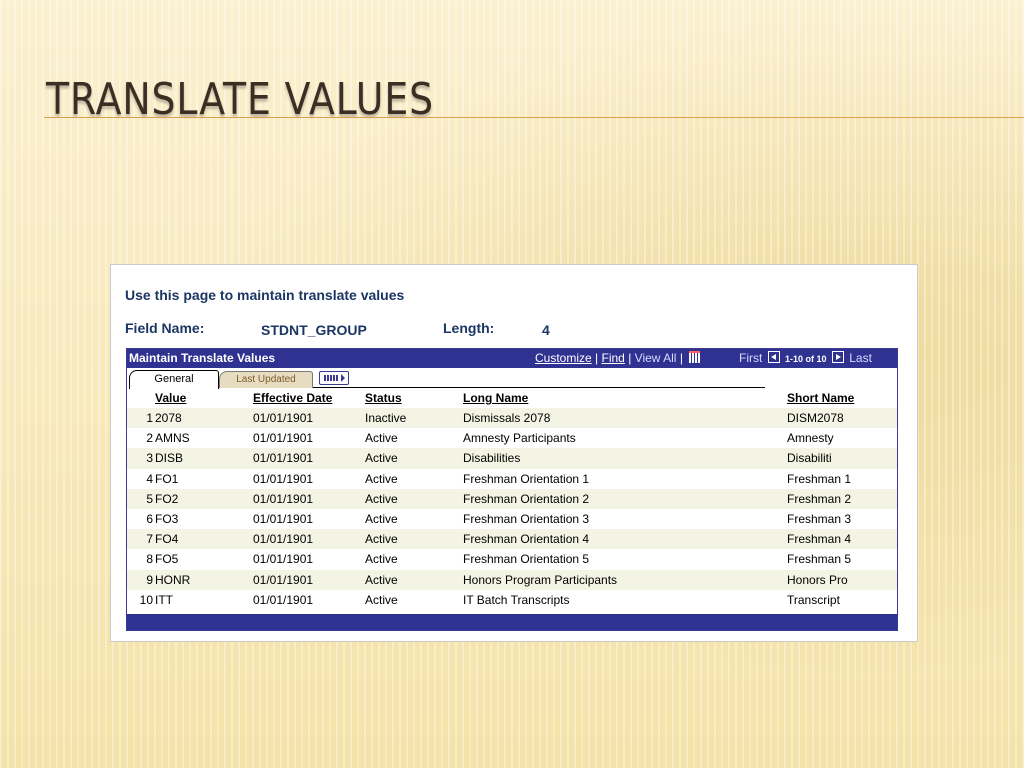  Describe the element at coordinates (414, 418) in the screenshot. I see `status-cell: Inactive` at that location.